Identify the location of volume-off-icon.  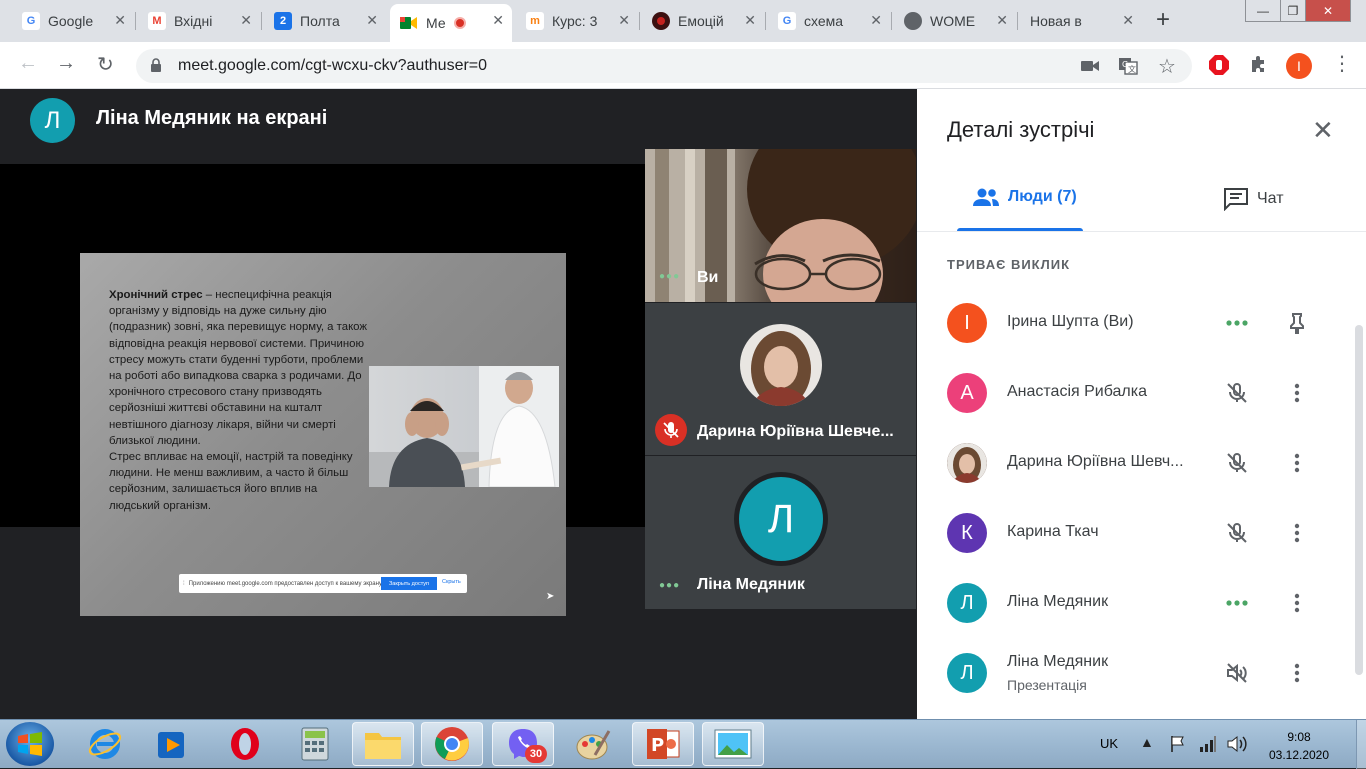
(1237, 673).